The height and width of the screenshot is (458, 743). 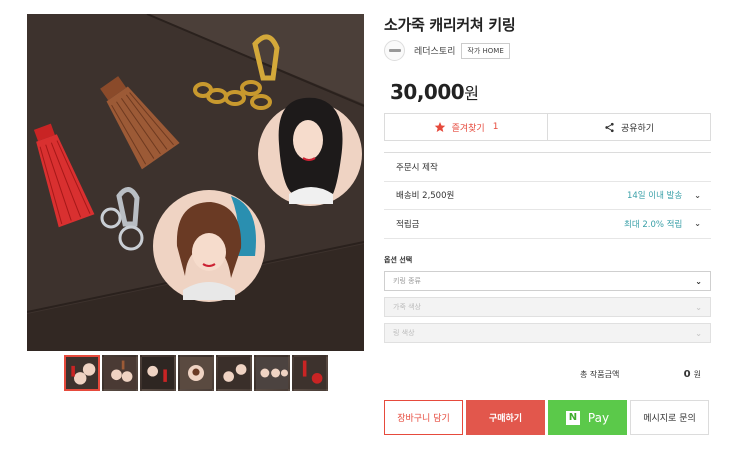 I want to click on total-unit: 원, so click(x=697, y=374).